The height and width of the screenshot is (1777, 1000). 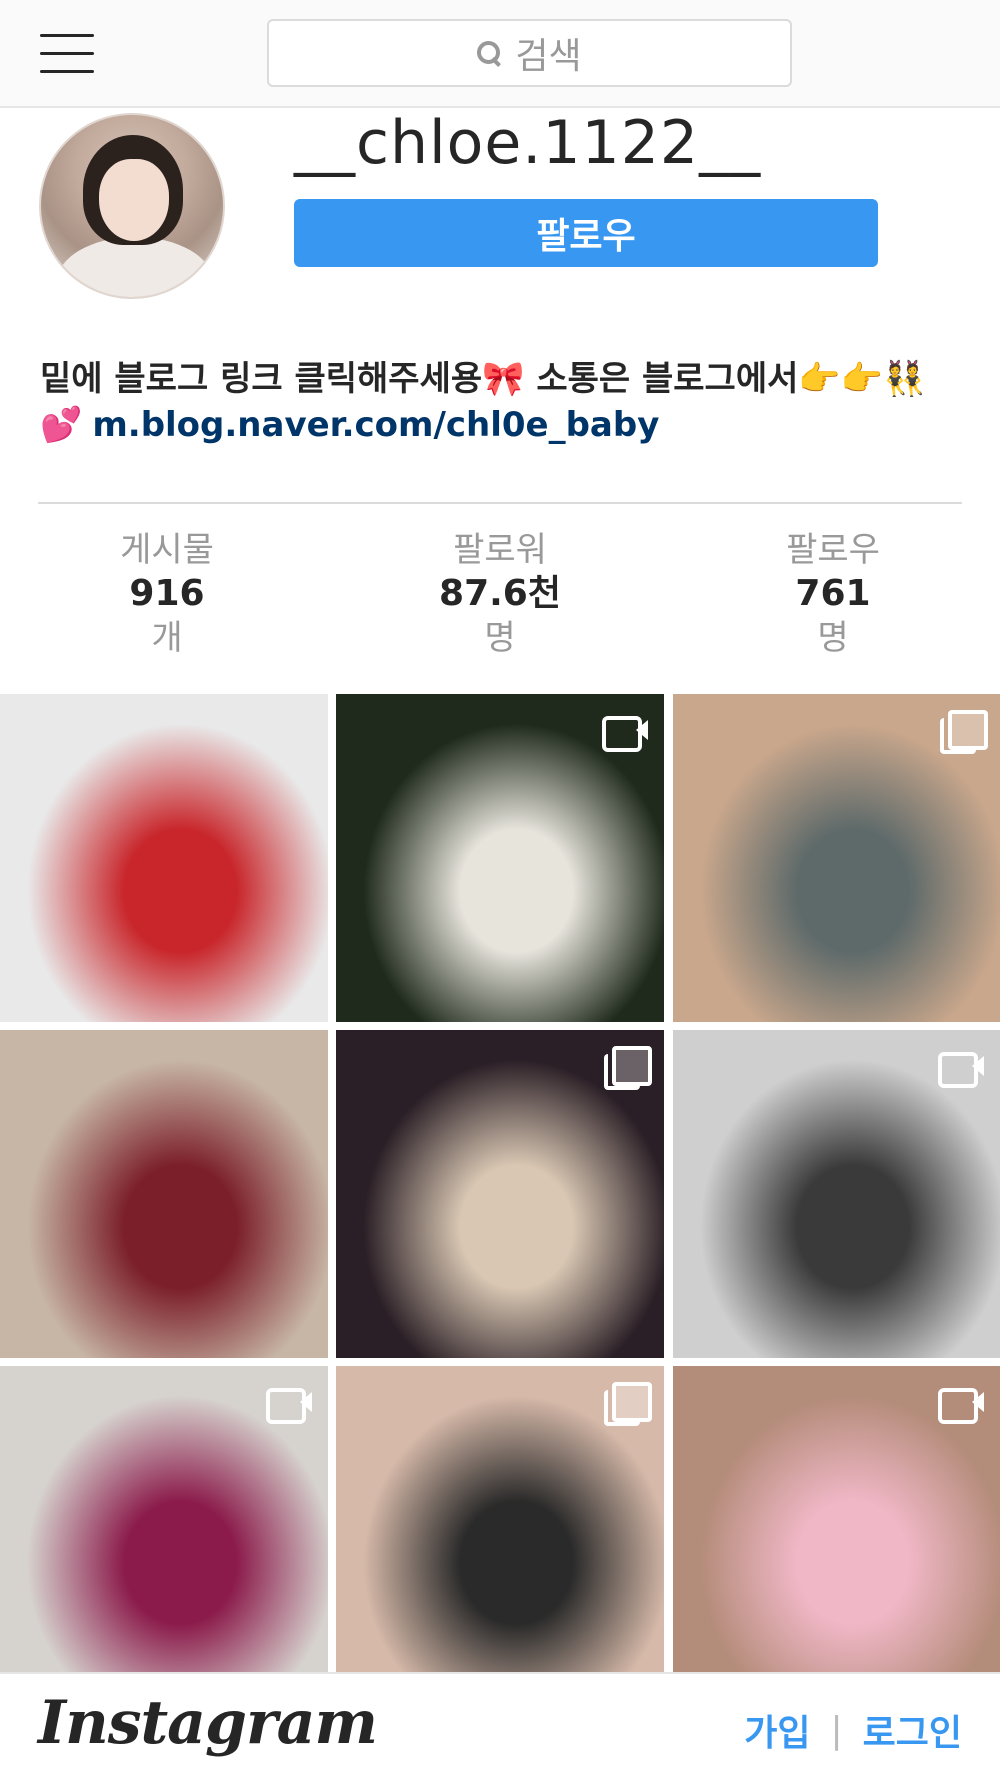 I want to click on instagram-logo: Instagram, so click(x=208, y=1723).